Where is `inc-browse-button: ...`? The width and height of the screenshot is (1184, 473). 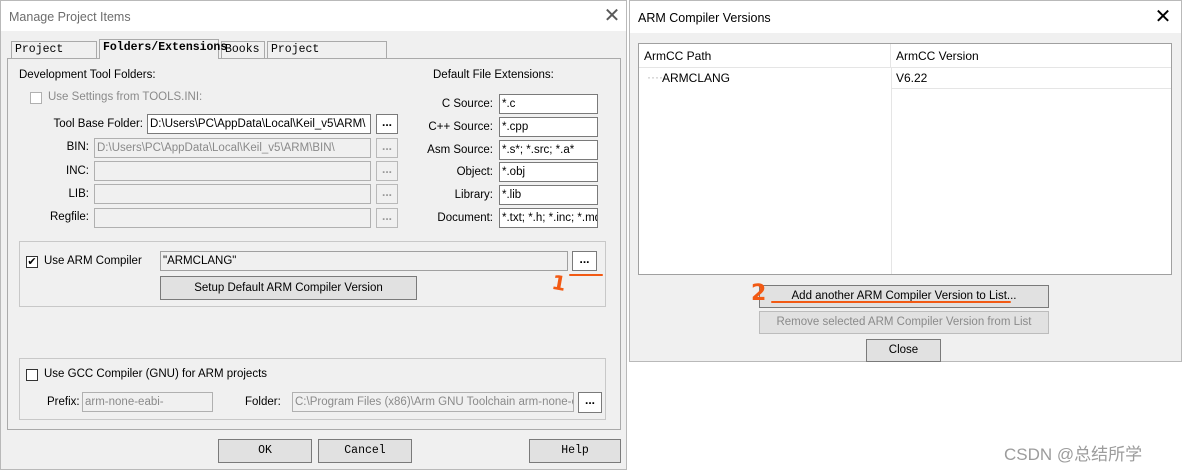
inc-browse-button: ... is located at coordinates (387, 171).